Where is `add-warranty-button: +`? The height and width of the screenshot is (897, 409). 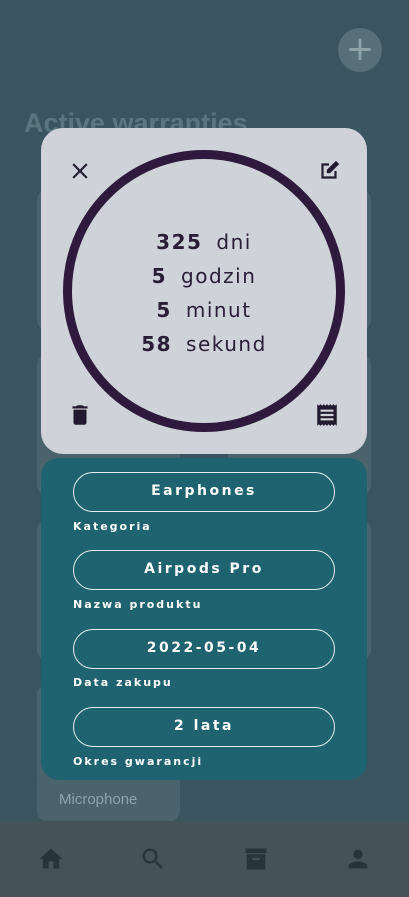
add-warranty-button: + is located at coordinates (360, 50).